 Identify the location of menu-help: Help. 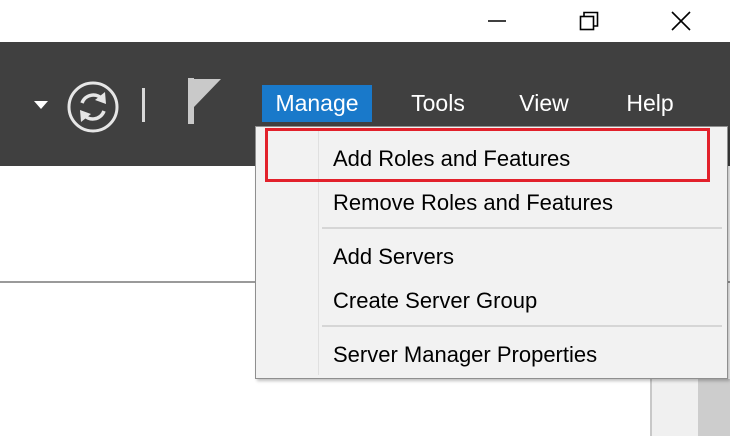
(650, 103).